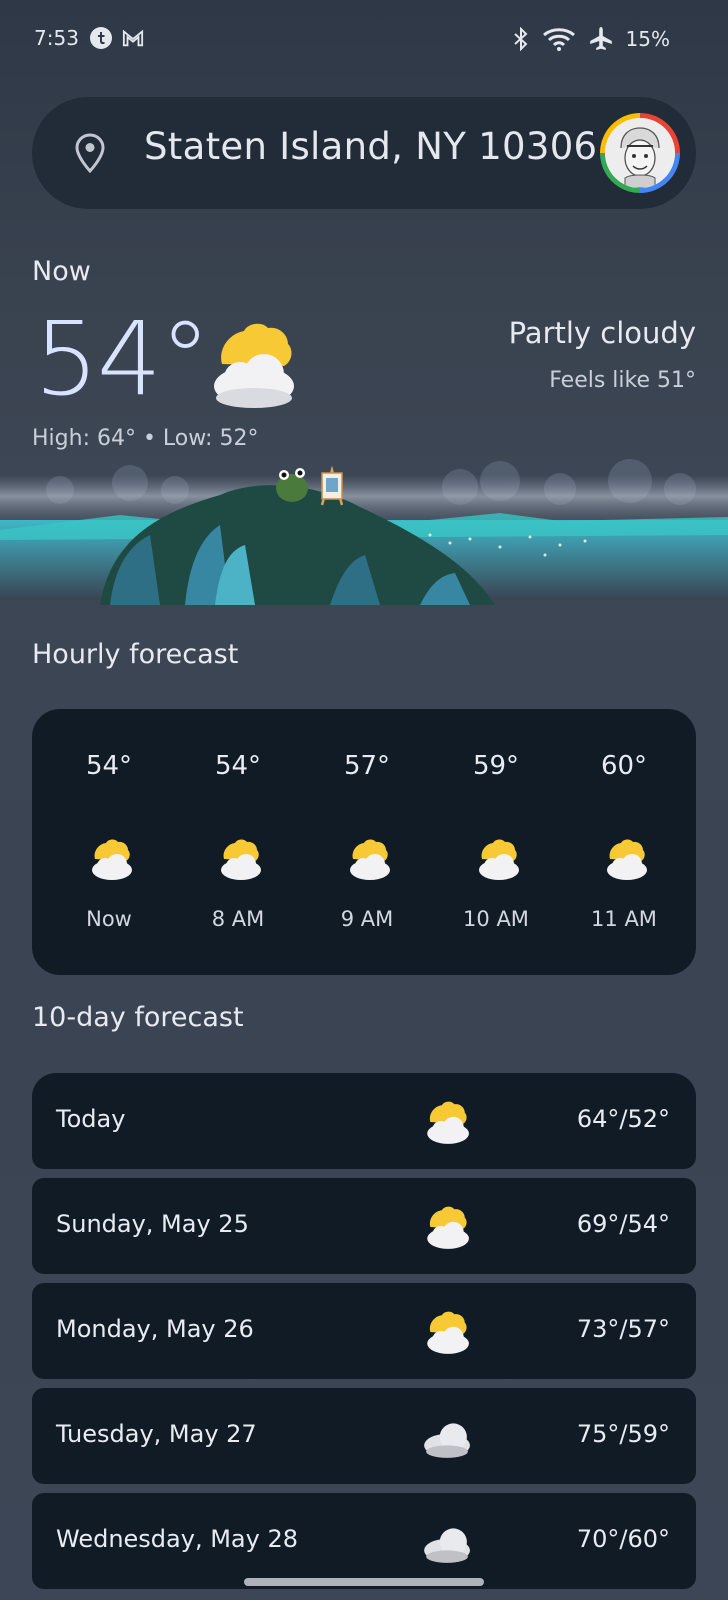 The width and height of the screenshot is (728, 1600). Describe the element at coordinates (56, 38) in the screenshot. I see `status-time: 7:53` at that location.